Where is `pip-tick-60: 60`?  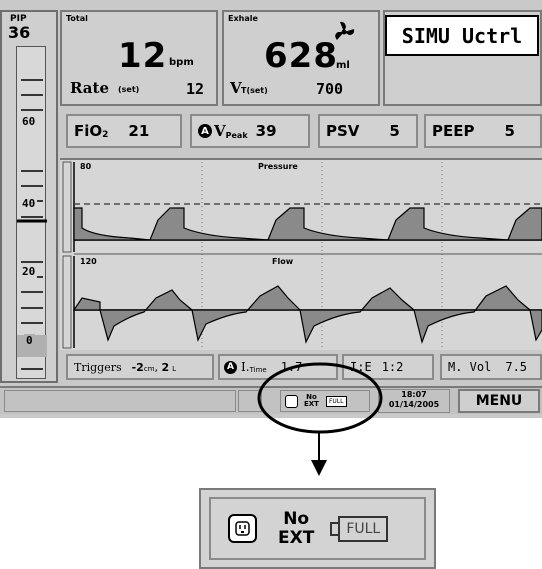 pip-tick-60: 60 is located at coordinates (29, 121).